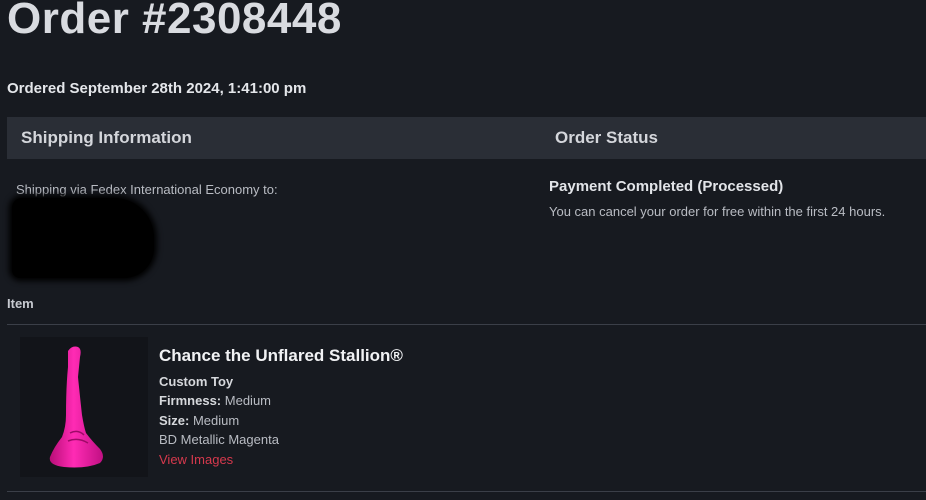 The image size is (926, 500). What do you see at coordinates (20, 303) in the screenshot?
I see `item-column-heading: Item` at bounding box center [20, 303].